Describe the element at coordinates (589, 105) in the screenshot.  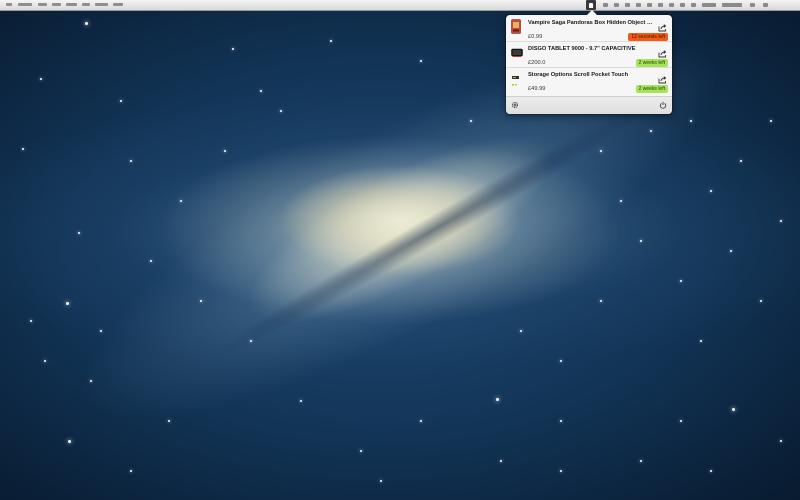
I see `popover-footer` at that location.